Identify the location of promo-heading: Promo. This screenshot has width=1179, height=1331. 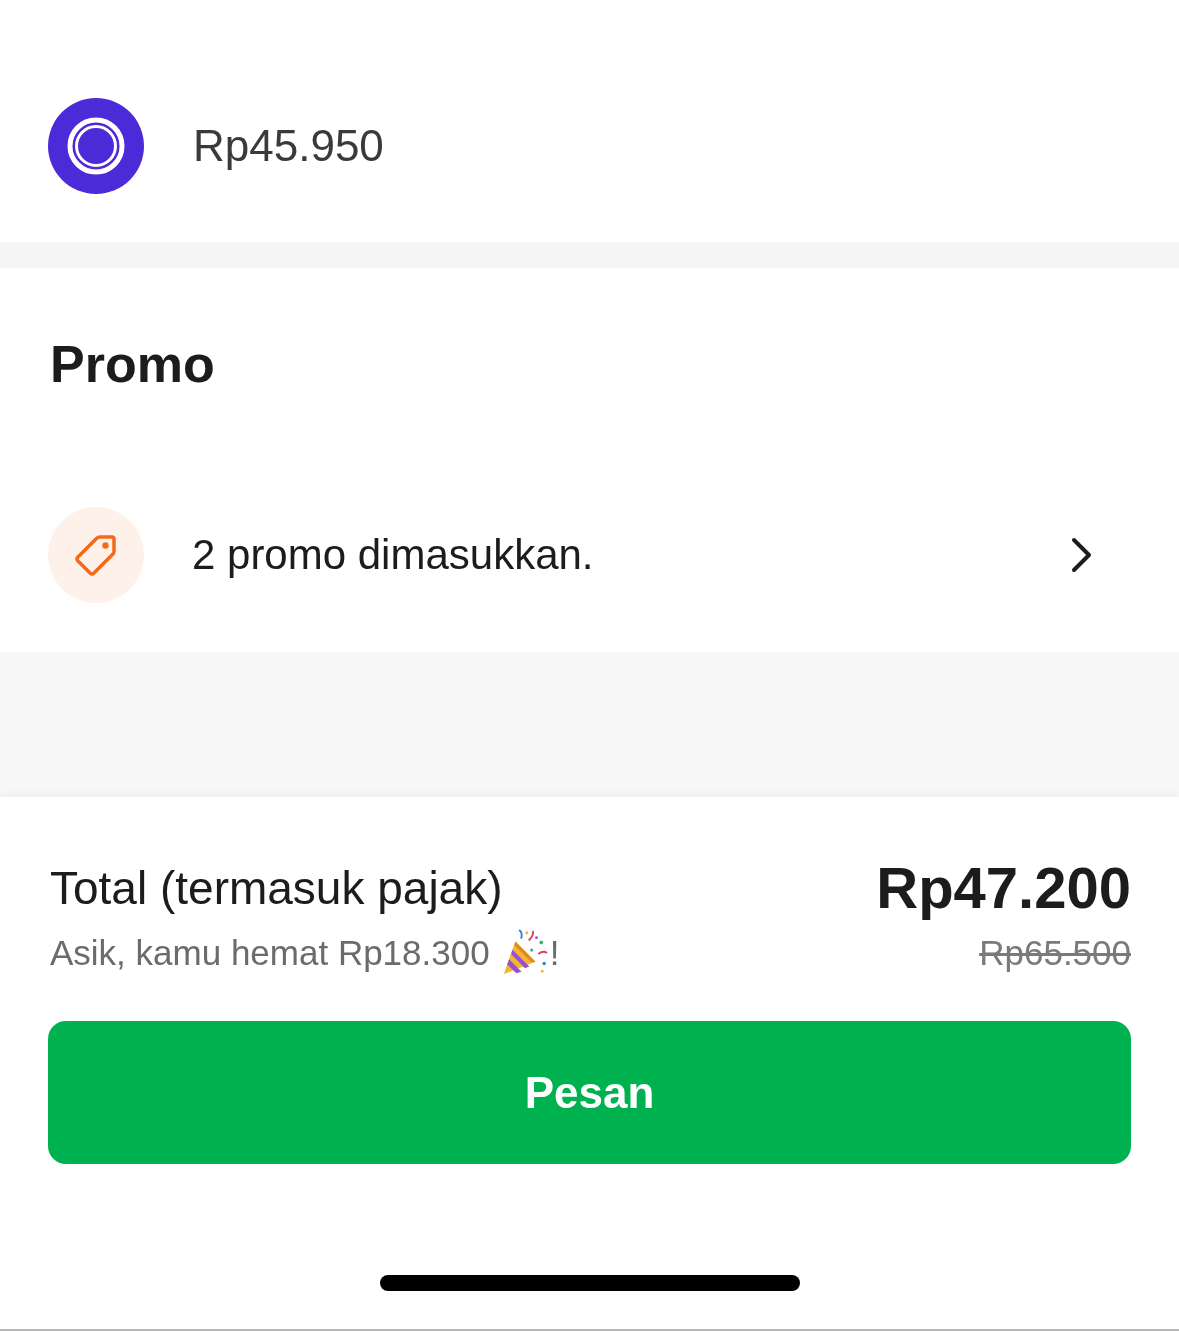
(132, 364).